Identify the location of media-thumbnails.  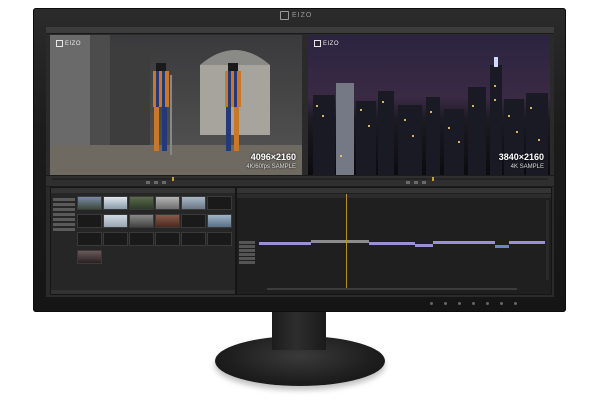
(155, 230).